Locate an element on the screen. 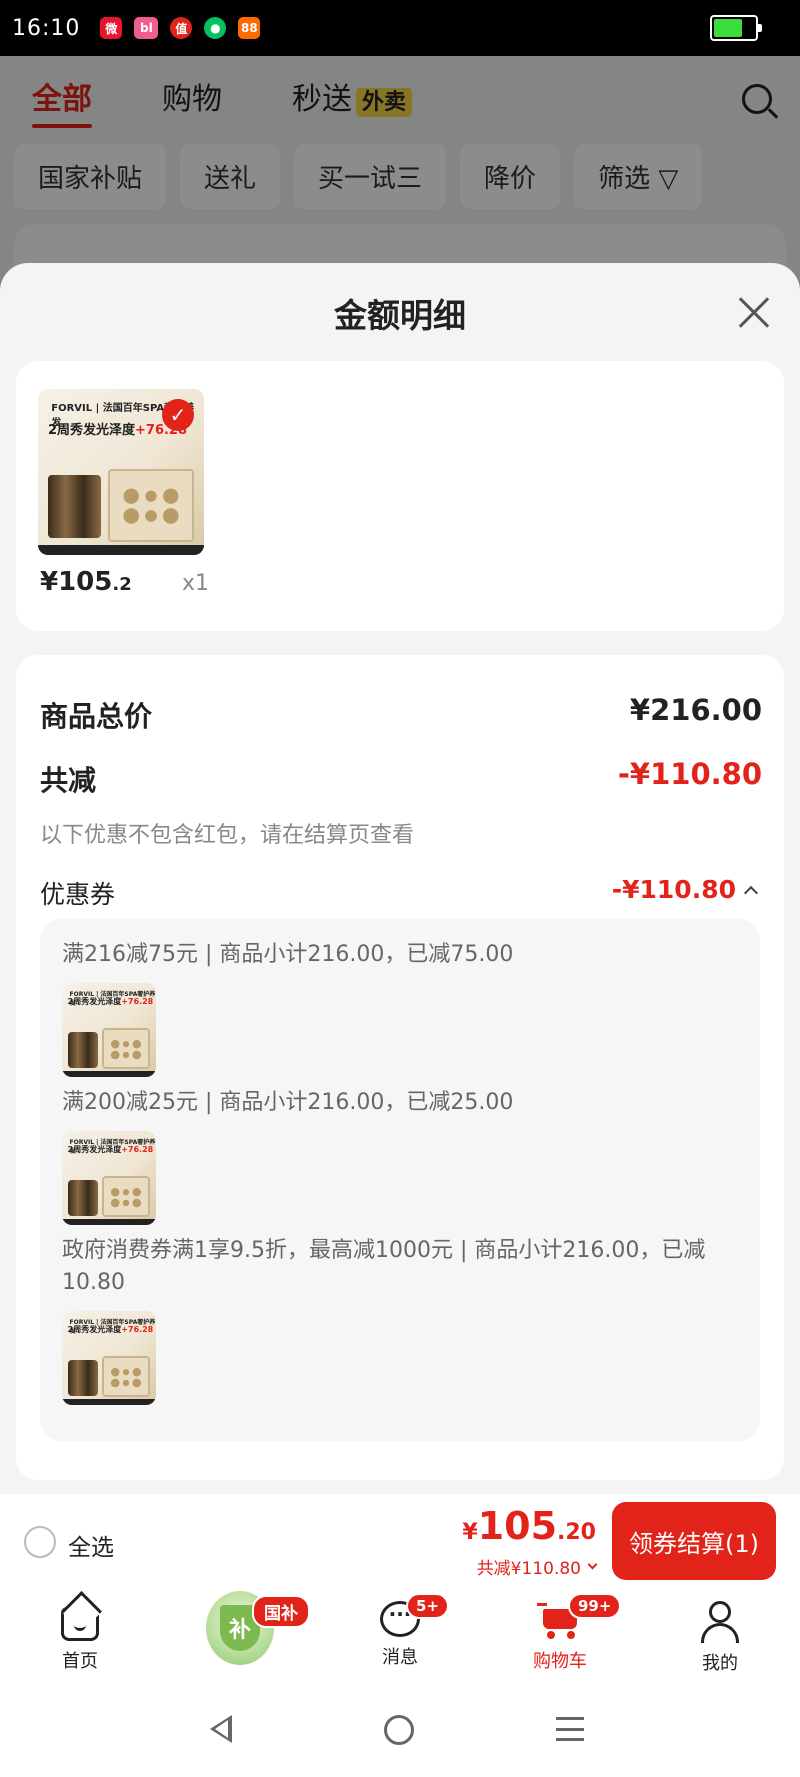 This screenshot has width=800, height=1777. coupon-toggle: -¥110.80 is located at coordinates (685, 889).